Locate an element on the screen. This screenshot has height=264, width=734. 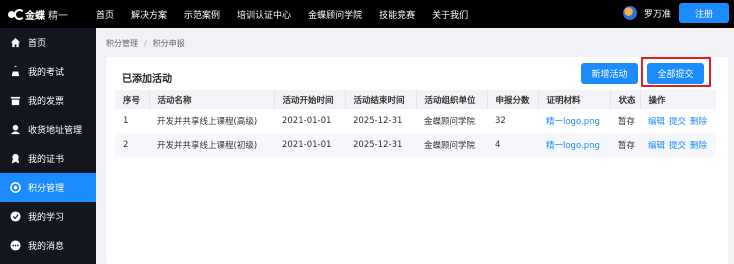
col-header-no: 序号 is located at coordinates (132, 99).